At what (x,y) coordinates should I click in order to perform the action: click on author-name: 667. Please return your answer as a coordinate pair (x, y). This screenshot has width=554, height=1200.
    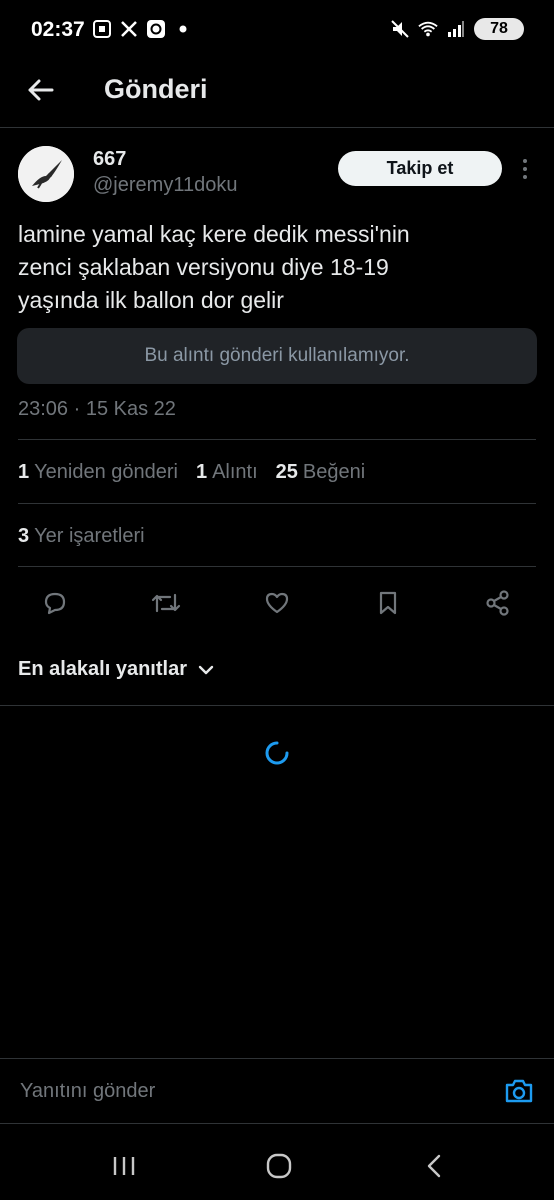
    Looking at the image, I should click on (109, 159).